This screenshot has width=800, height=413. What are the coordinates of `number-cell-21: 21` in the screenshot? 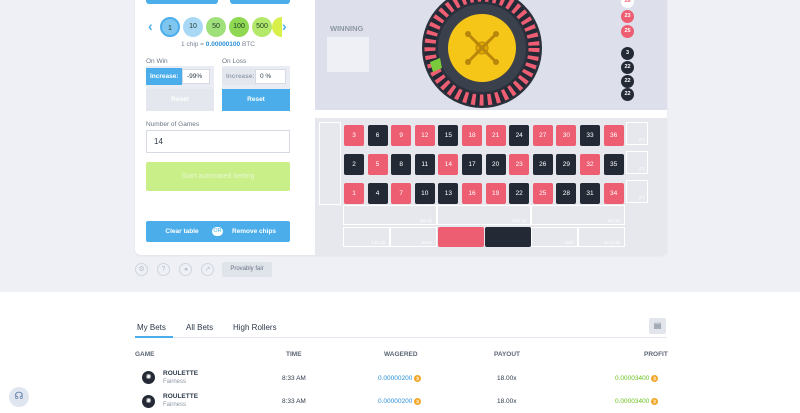 It's located at (495, 135).